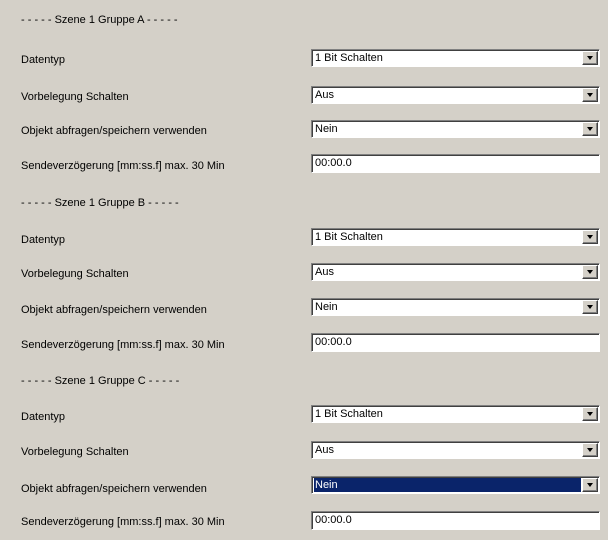 The width and height of the screenshot is (610, 542). What do you see at coordinates (455, 520) in the screenshot?
I see `group-c-sendeverzoegerung-input: 00:00.0` at bounding box center [455, 520].